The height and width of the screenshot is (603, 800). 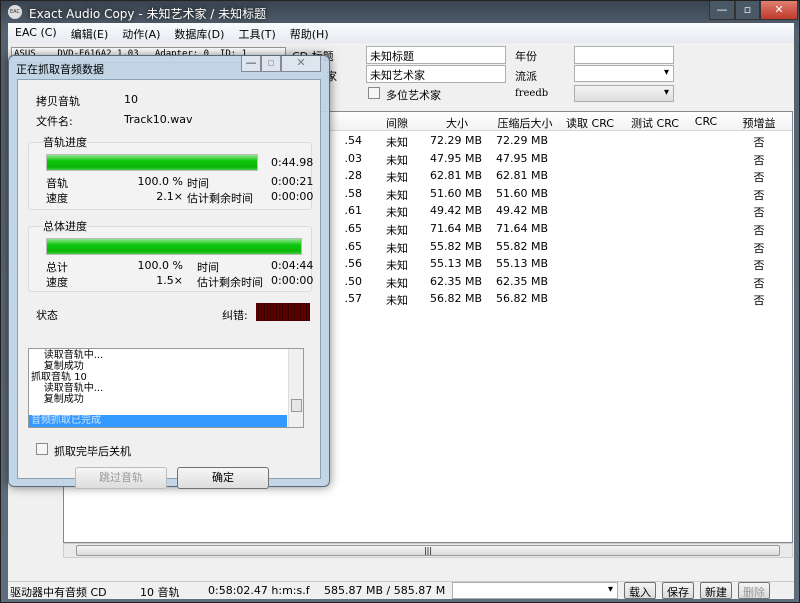 I want to click on cell-compressed-size: 72.29 MB, so click(x=521, y=140).